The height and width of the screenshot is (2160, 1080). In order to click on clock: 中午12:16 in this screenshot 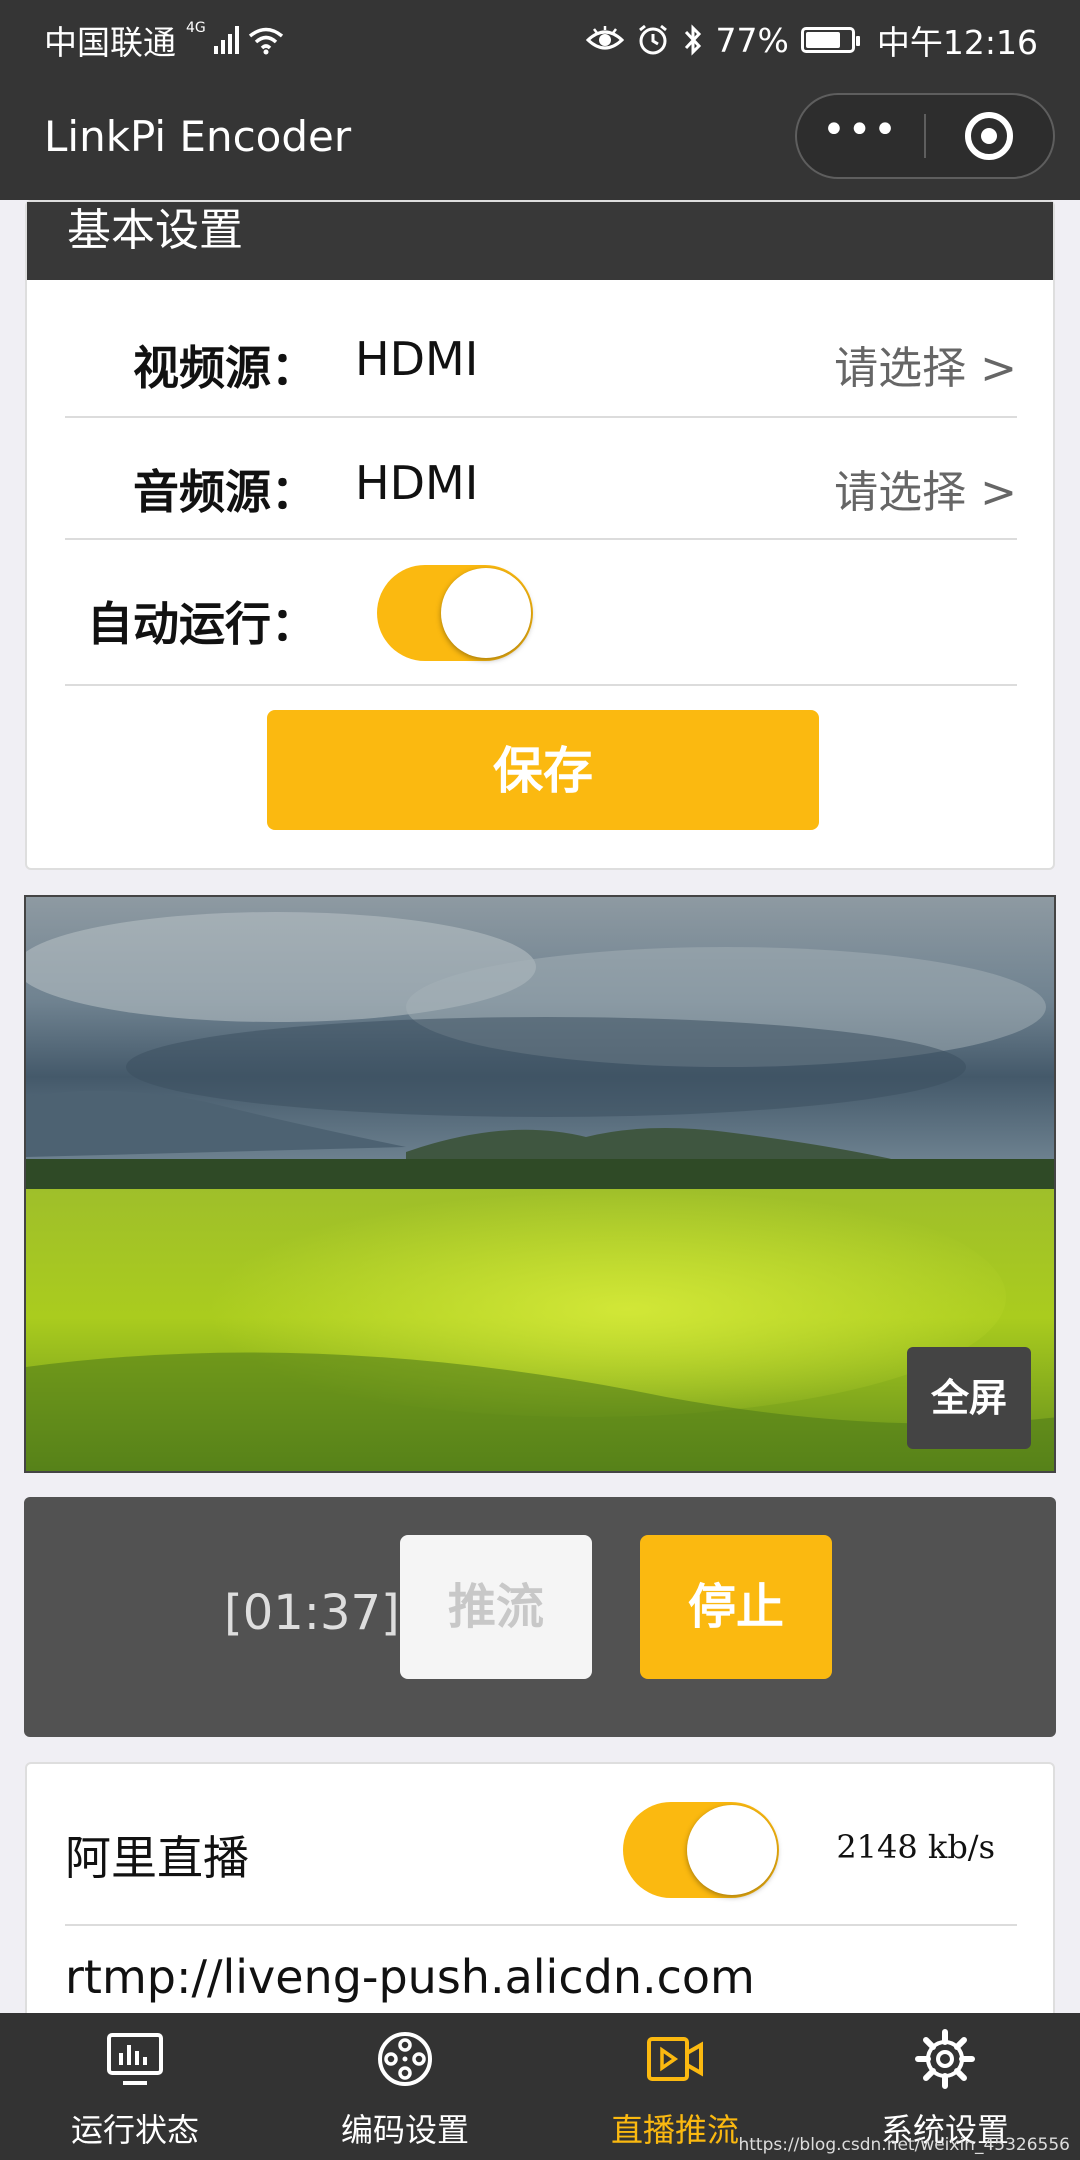, I will do `click(957, 42)`.